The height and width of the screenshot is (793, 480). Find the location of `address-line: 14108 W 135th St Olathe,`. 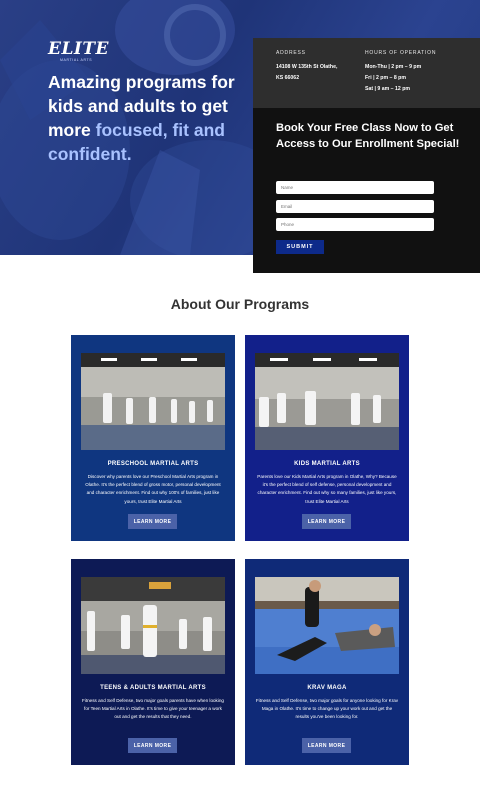

address-line: 14108 W 135th St Olathe, is located at coordinates (307, 67).